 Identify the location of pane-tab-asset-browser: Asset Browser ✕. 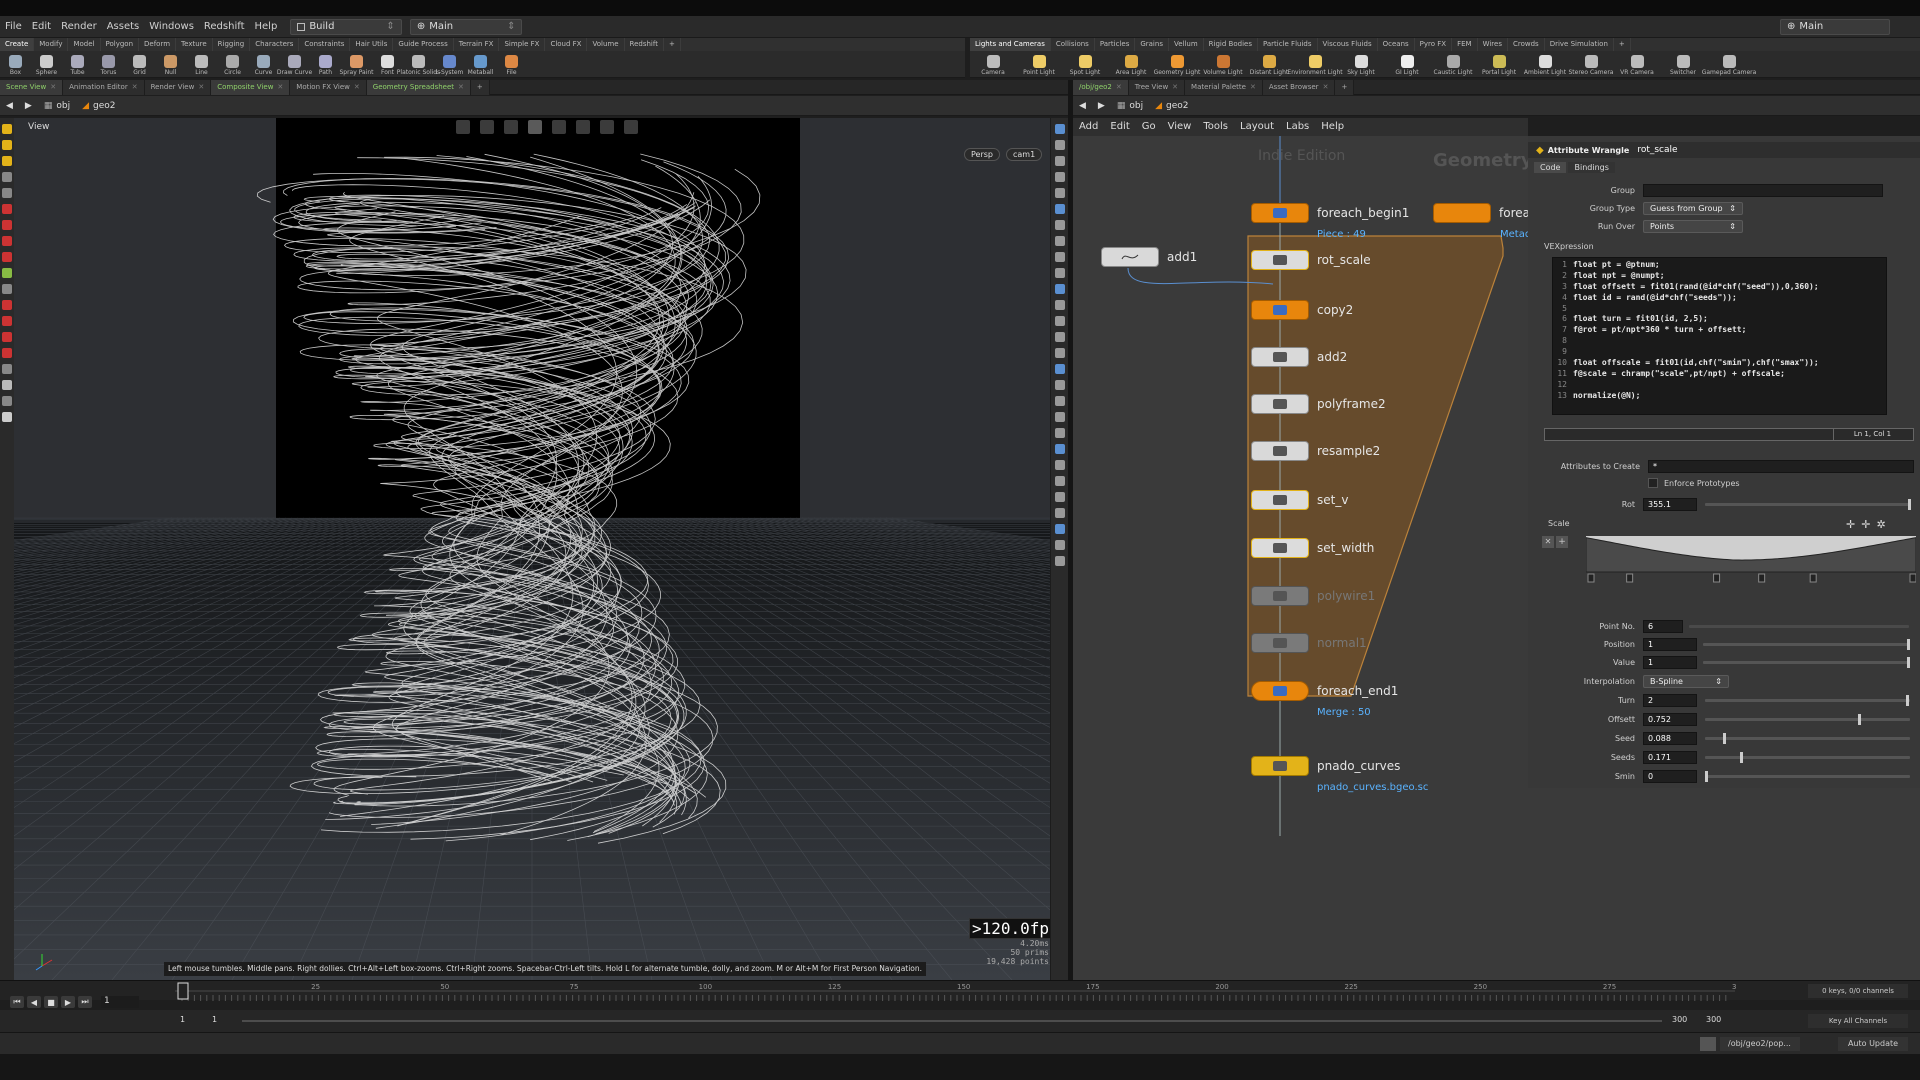
(1299, 87).